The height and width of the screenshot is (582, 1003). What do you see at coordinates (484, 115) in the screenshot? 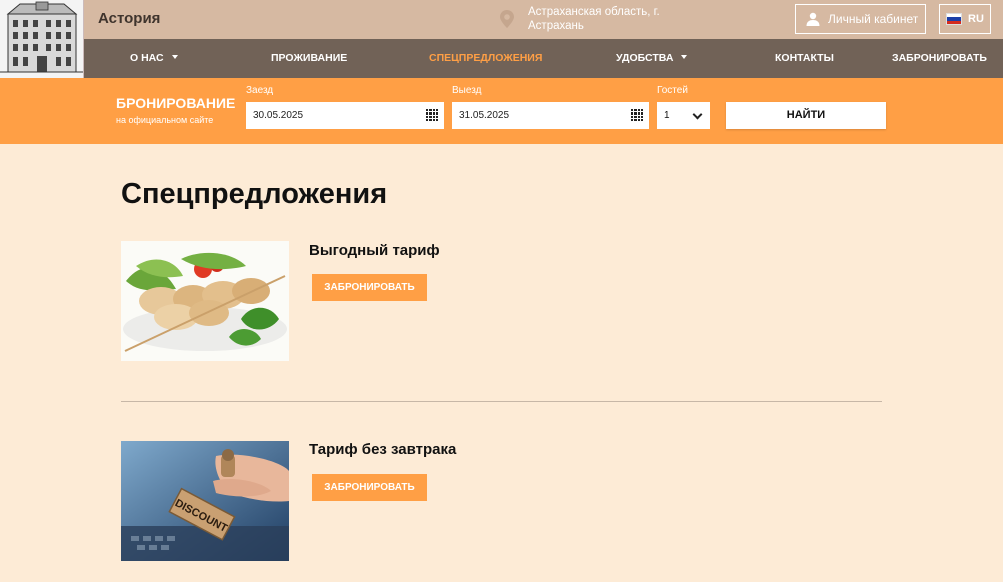
I see `checkout-date-value: 31.05.2025` at bounding box center [484, 115].